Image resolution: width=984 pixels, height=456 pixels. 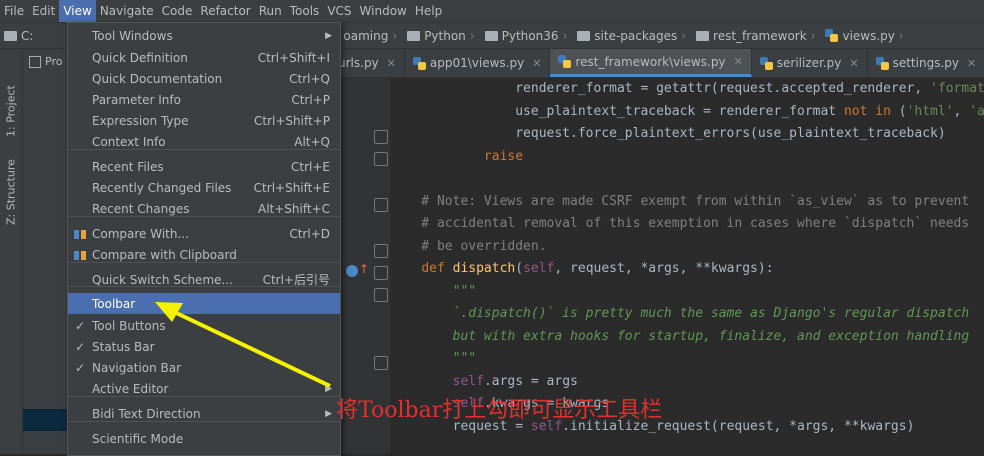 What do you see at coordinates (433, 358) in the screenshot?
I see `code-line: """` at bounding box center [433, 358].